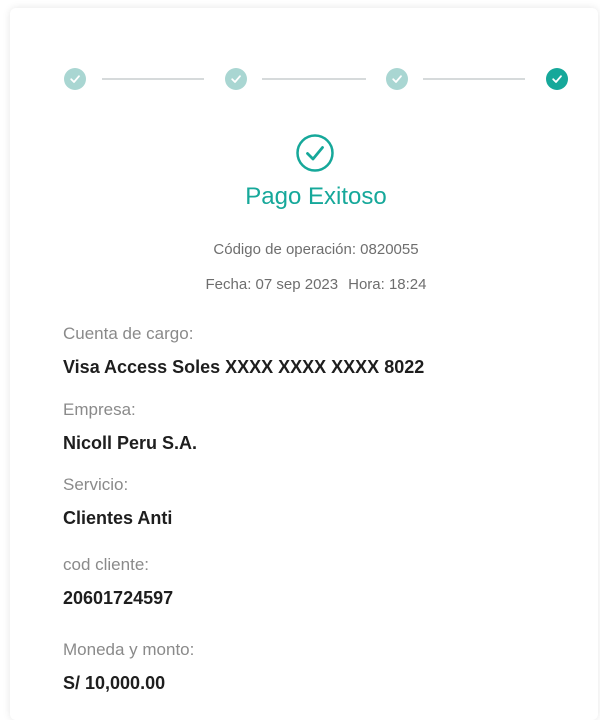 The width and height of the screenshot is (600, 720). Describe the element at coordinates (315, 153) in the screenshot. I see `check-circle-icon` at that location.